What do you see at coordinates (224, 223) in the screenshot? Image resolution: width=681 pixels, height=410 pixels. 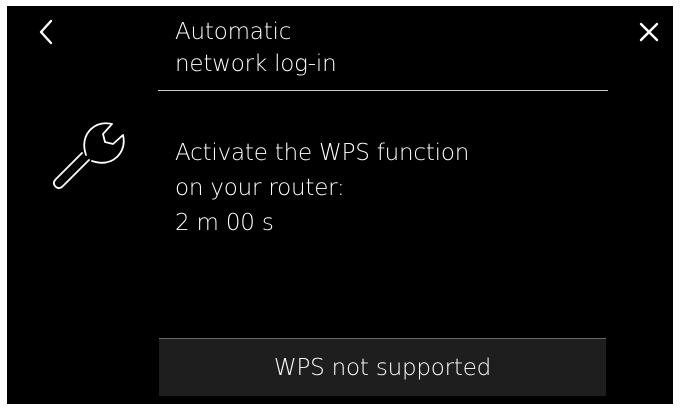 I see `countdown-timer: 2 m 00 s` at bounding box center [224, 223].